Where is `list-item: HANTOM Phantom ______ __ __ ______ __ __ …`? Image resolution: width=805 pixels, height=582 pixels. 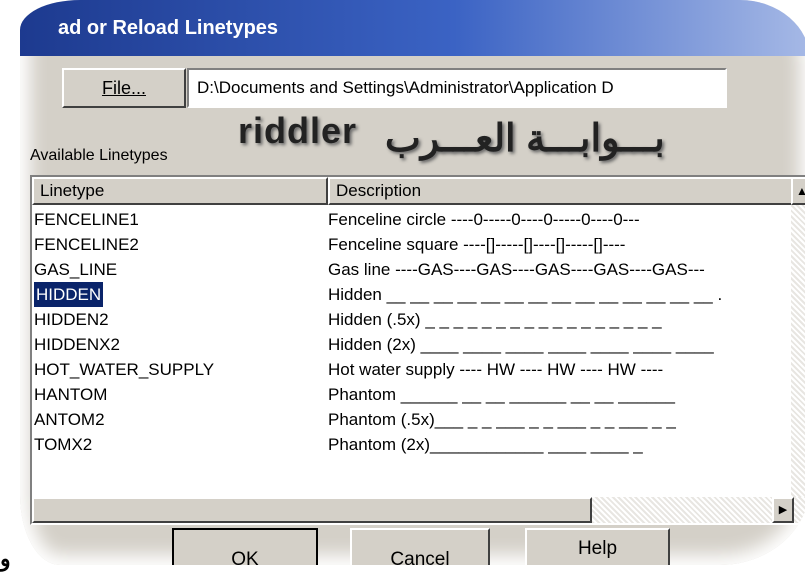 list-item: HANTOM Phantom ______ __ __ ______ __ __ … is located at coordinates (418, 394).